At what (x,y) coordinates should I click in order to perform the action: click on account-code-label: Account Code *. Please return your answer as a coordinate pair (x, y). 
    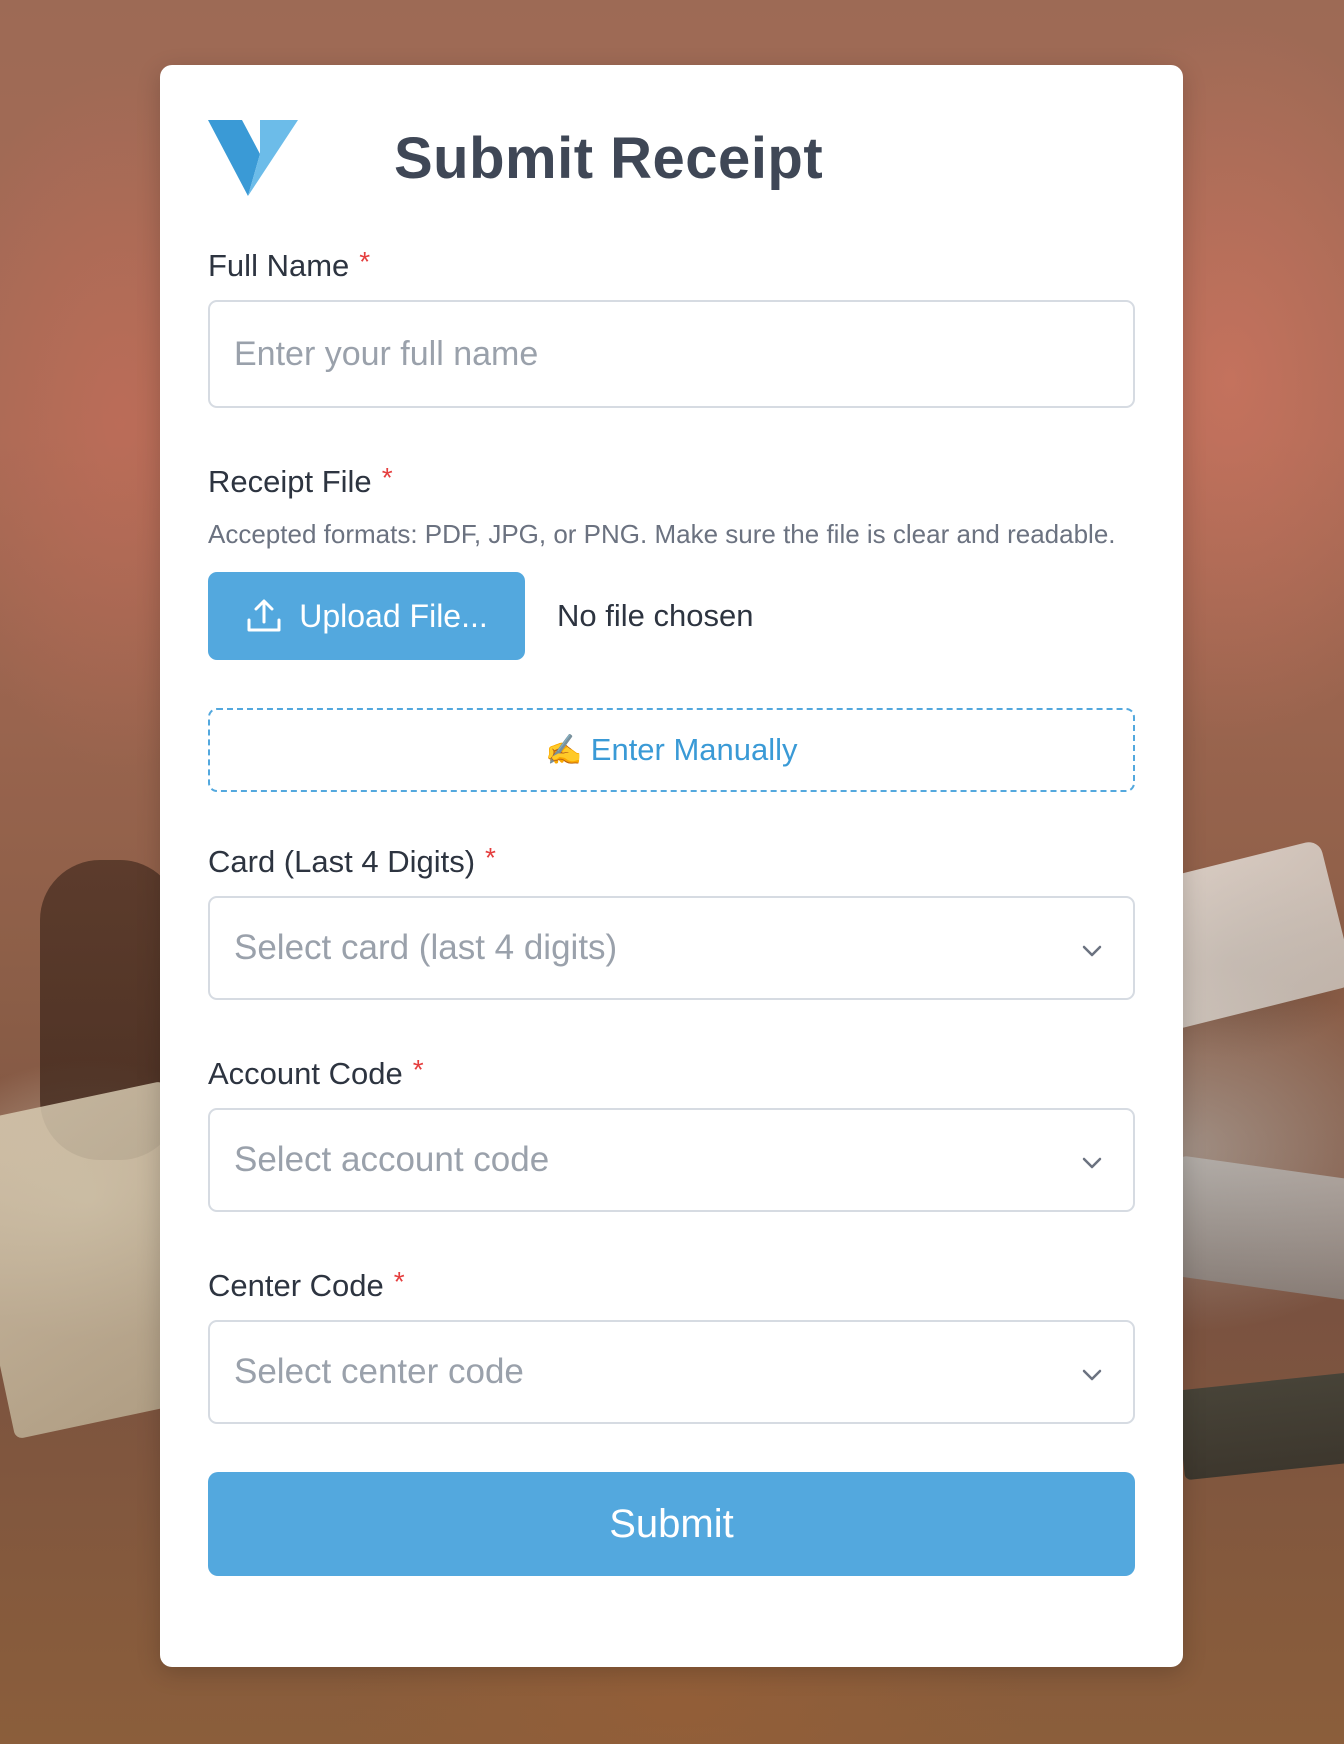
    Looking at the image, I should click on (671, 1074).